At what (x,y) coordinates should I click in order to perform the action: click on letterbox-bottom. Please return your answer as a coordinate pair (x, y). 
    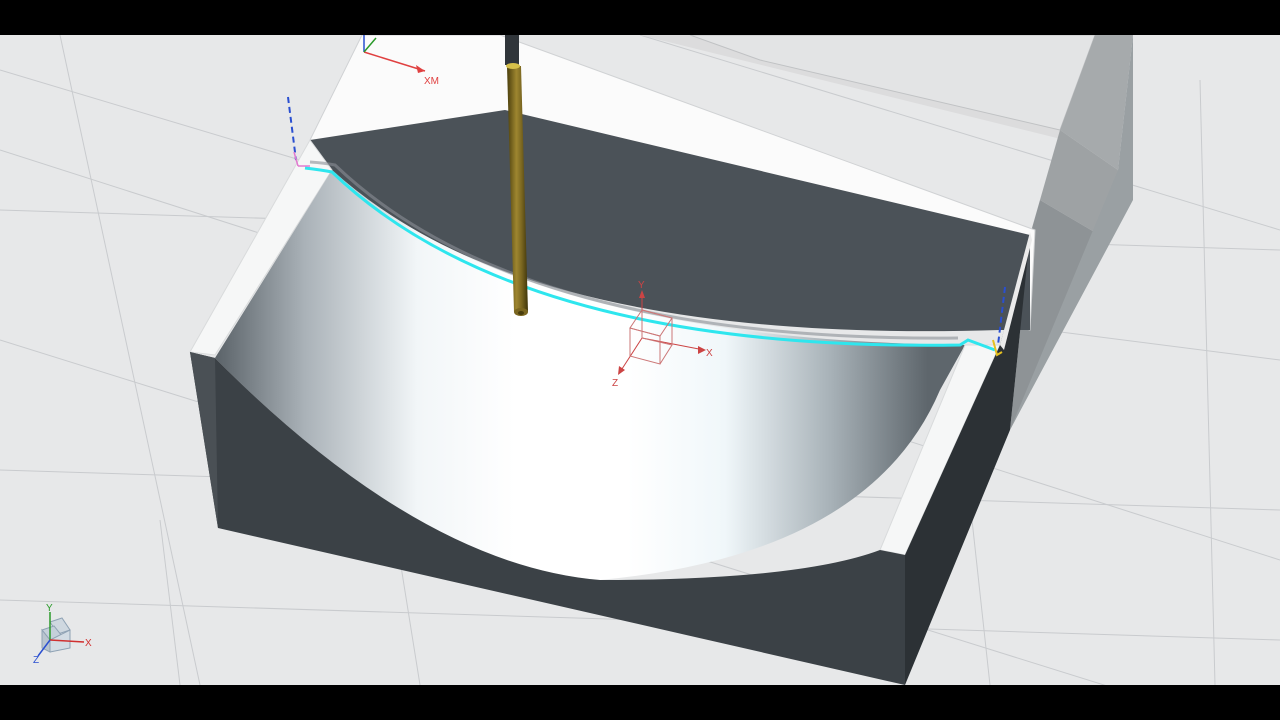
    Looking at the image, I should click on (640, 702).